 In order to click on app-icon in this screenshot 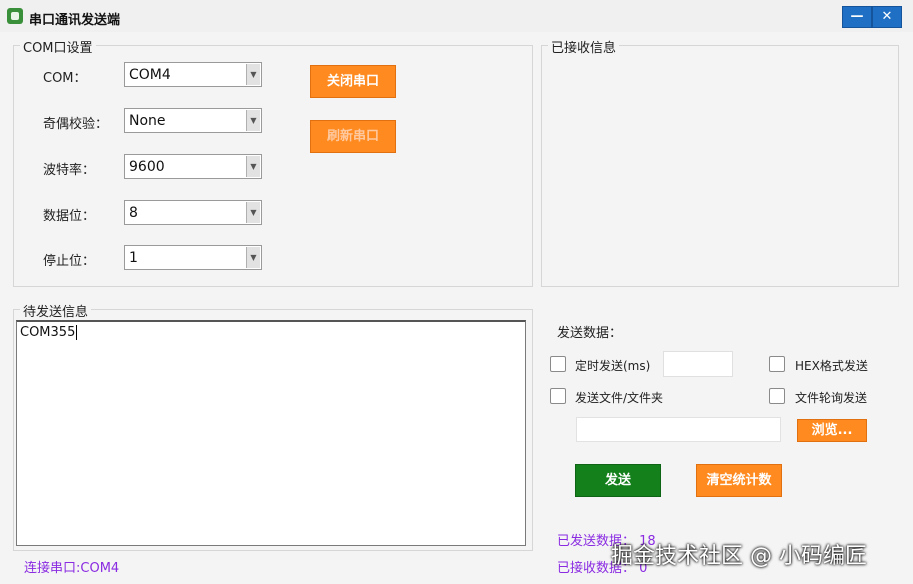, I will do `click(15, 16)`.